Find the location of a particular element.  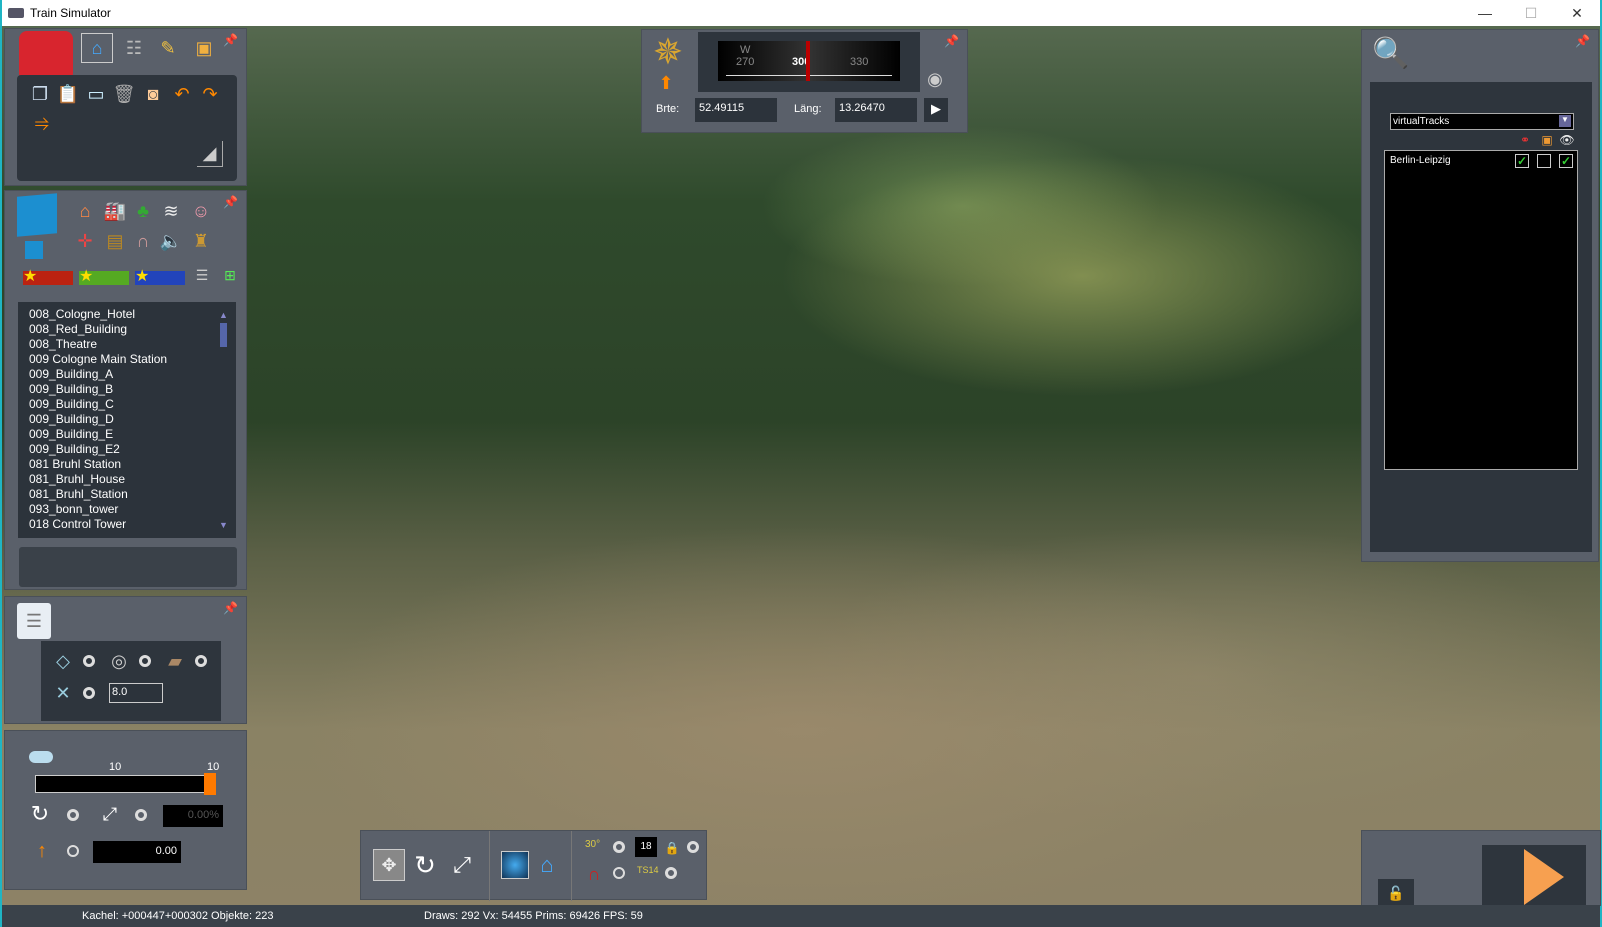

list-view-icon: ☰ is located at coordinates (202, 275).